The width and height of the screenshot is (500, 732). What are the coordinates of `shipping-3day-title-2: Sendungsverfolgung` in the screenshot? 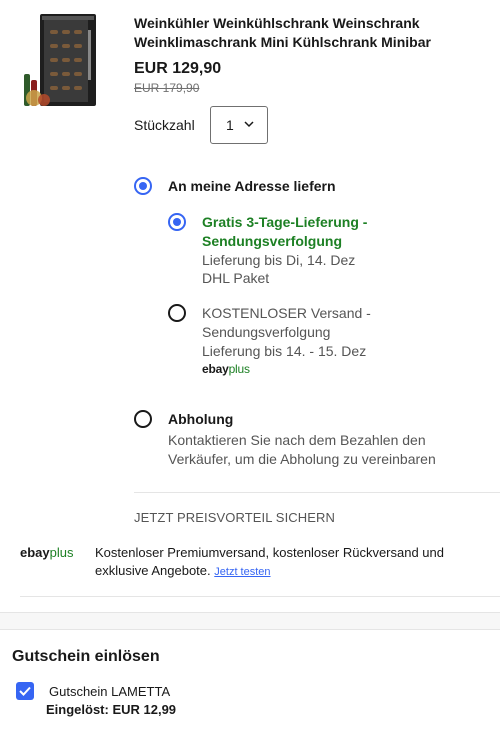 It's located at (272, 241).